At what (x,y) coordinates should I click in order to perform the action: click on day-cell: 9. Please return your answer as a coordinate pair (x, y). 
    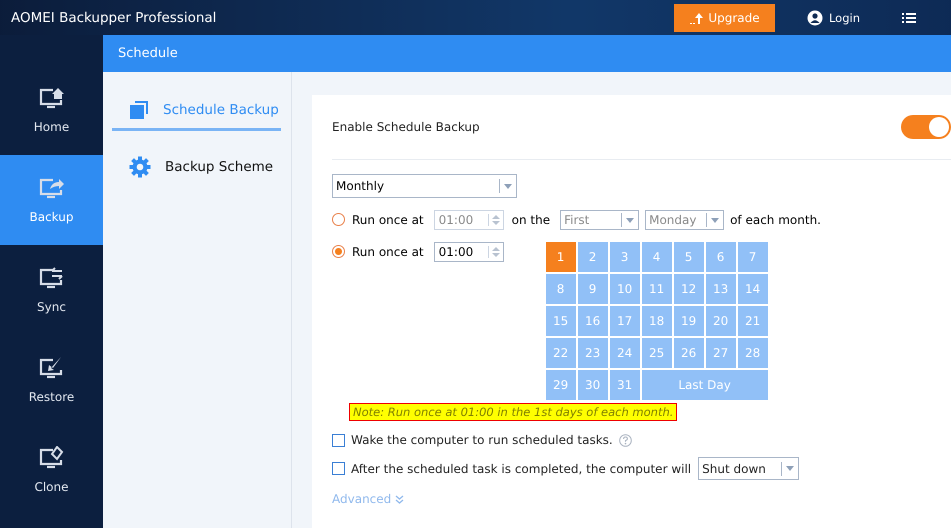
    Looking at the image, I should click on (593, 289).